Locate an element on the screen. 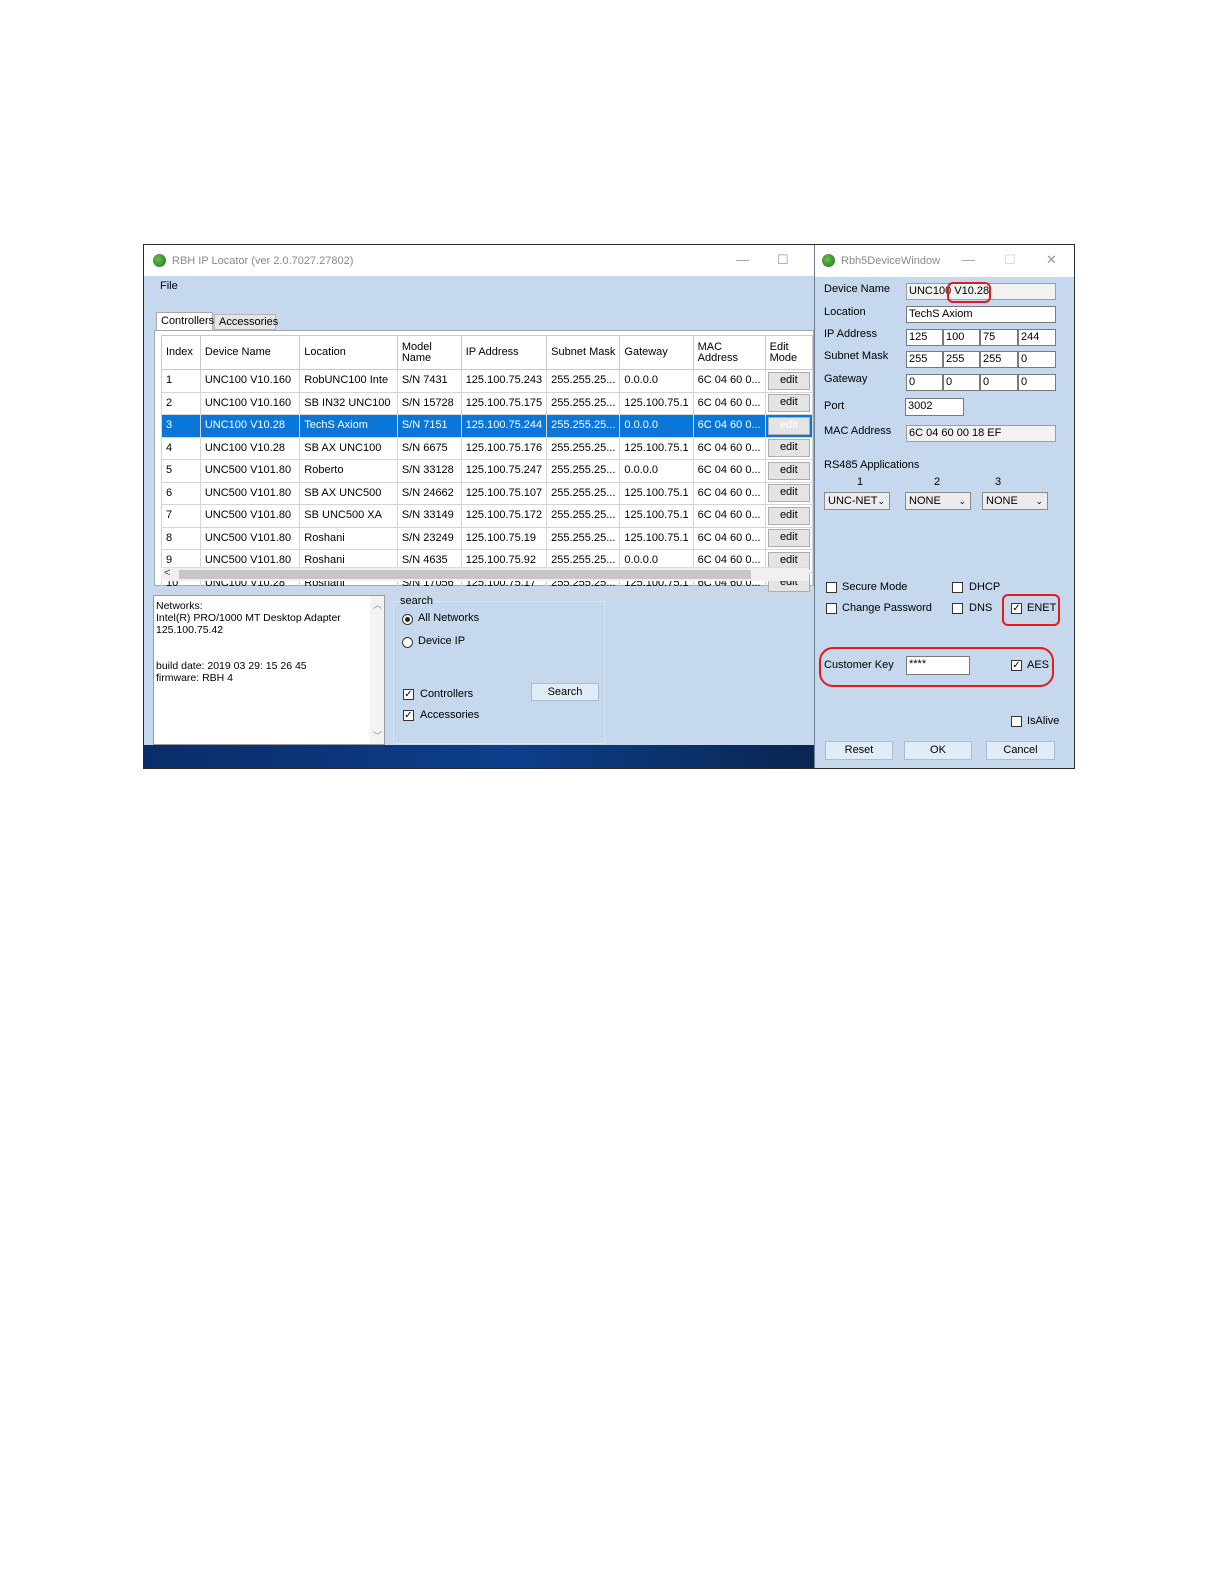  ip-octet-field: 100 is located at coordinates (961, 337).